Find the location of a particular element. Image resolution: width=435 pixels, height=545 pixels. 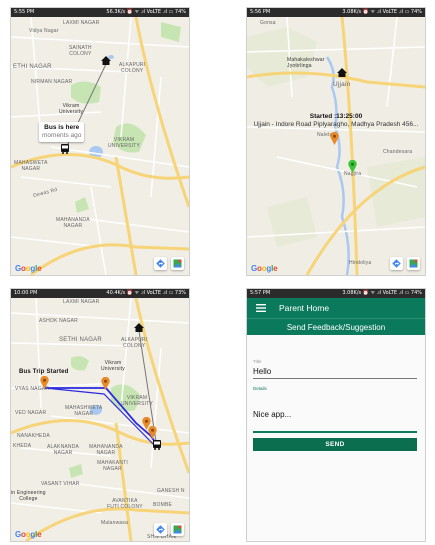

label-sethi-nagar: SETHI NAGAR is located at coordinates (80, 340).